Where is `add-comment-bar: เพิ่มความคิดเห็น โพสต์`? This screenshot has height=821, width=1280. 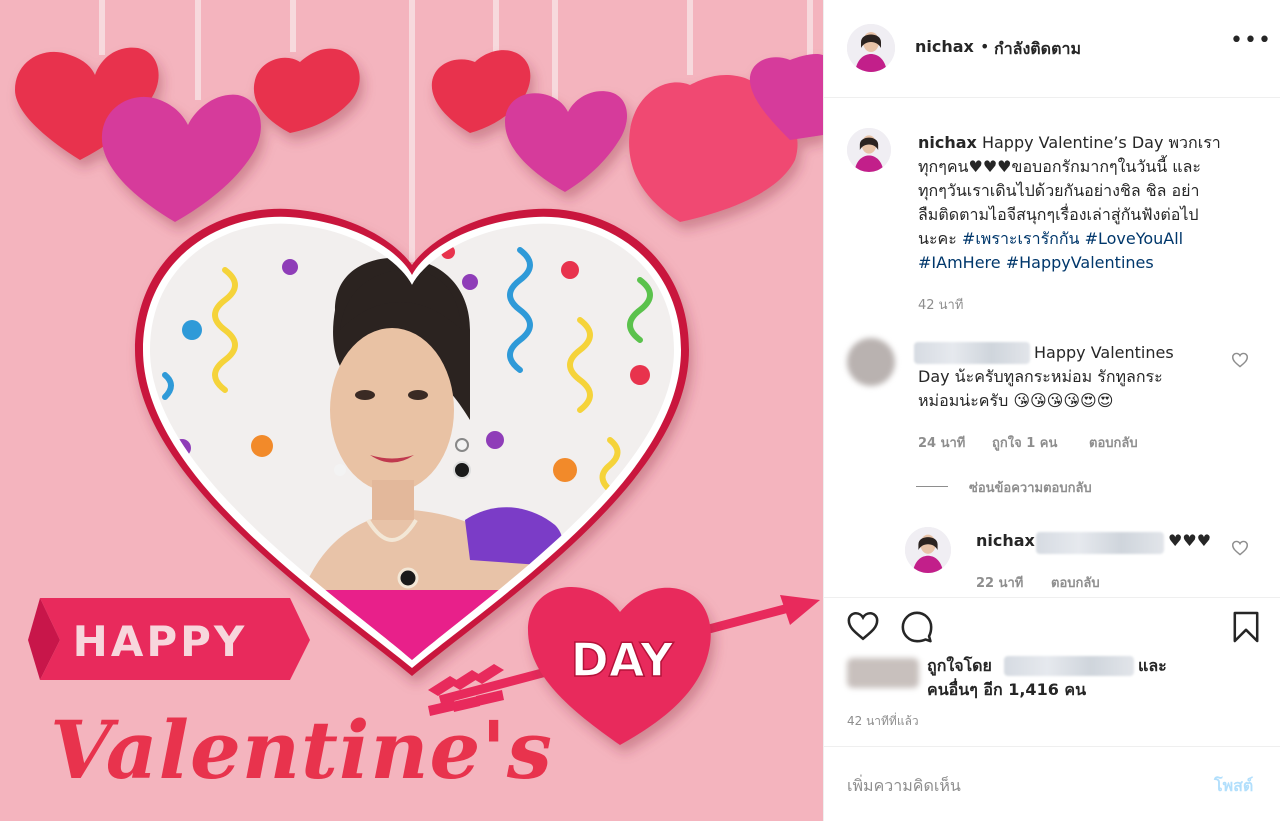
add-comment-bar: เพิ่มความคิดเห็น โพสต์ is located at coordinates (1052, 783).